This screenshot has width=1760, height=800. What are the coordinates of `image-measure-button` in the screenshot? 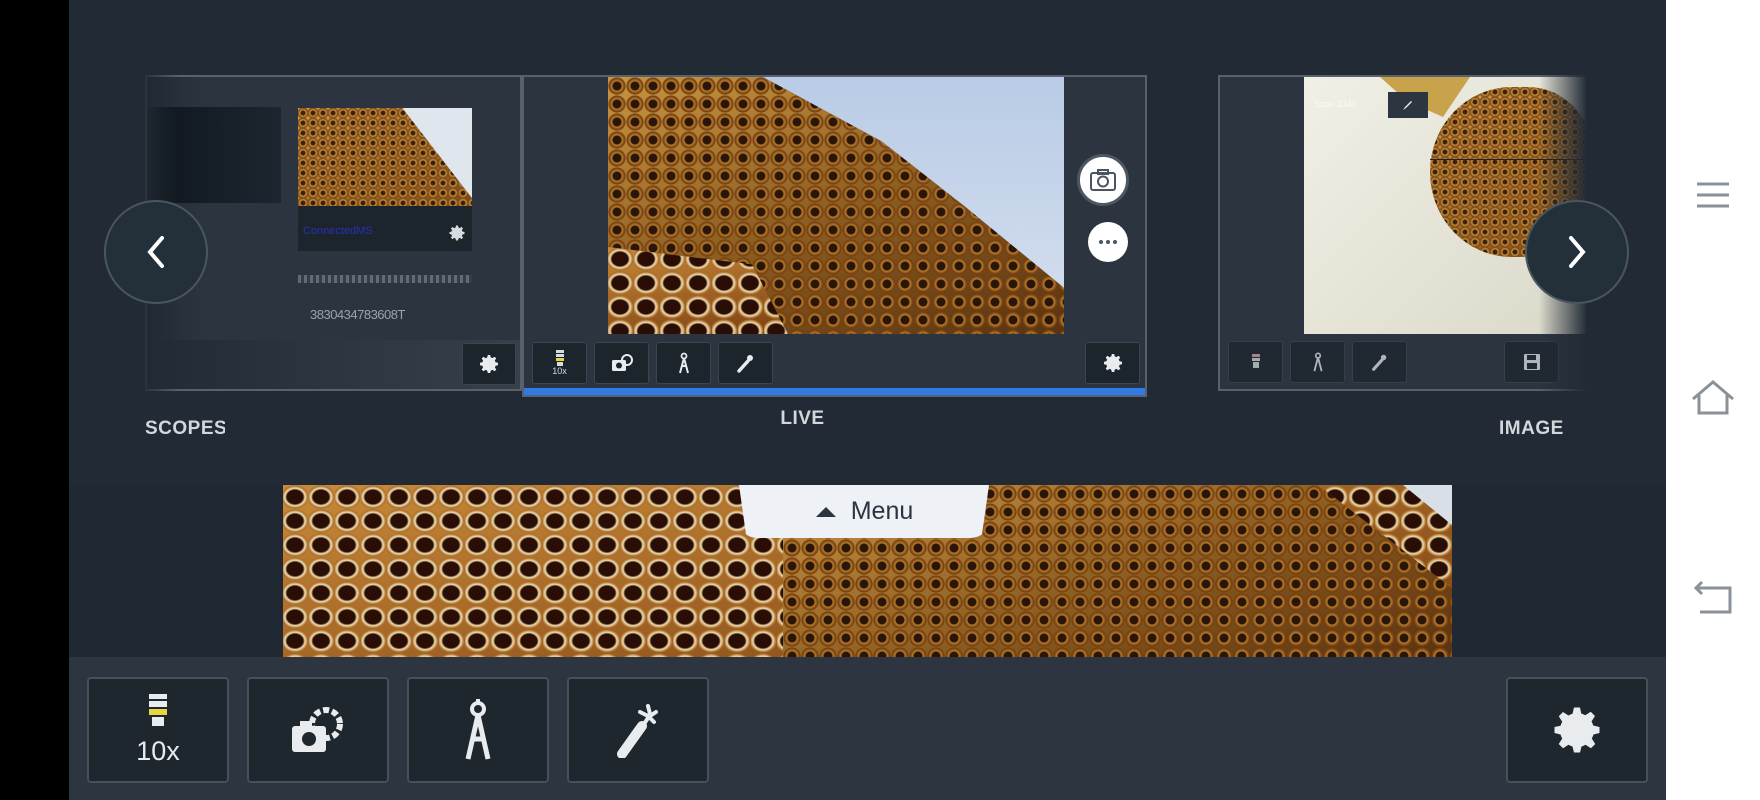 It's located at (1317, 362).